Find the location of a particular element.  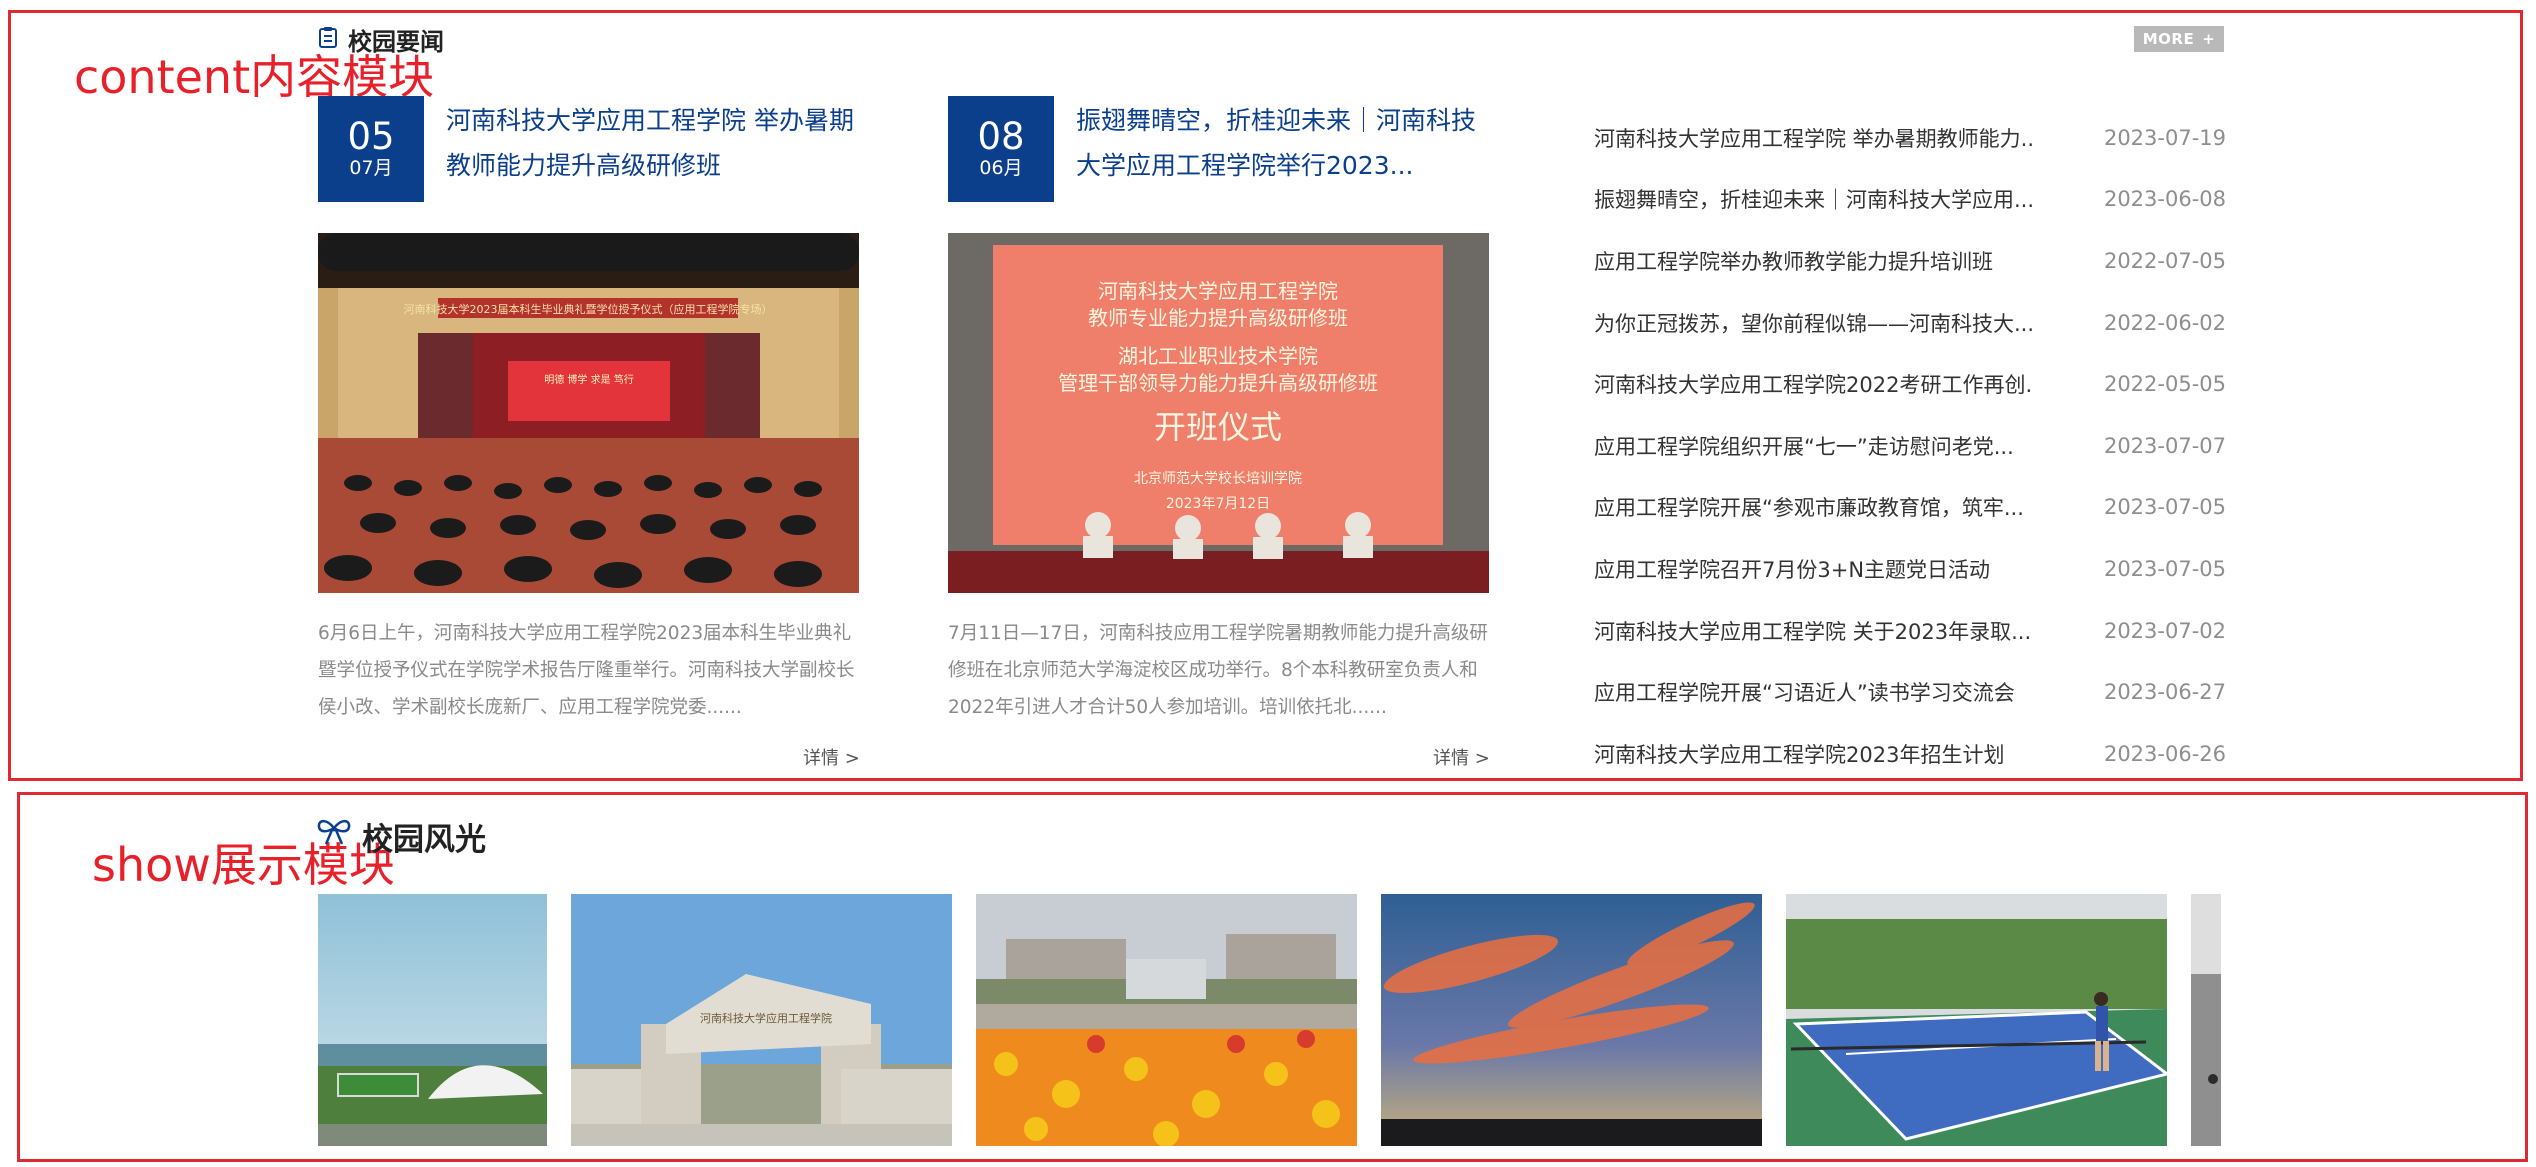

news-item-date: 2022-07-05 is located at coordinates (2164, 260).